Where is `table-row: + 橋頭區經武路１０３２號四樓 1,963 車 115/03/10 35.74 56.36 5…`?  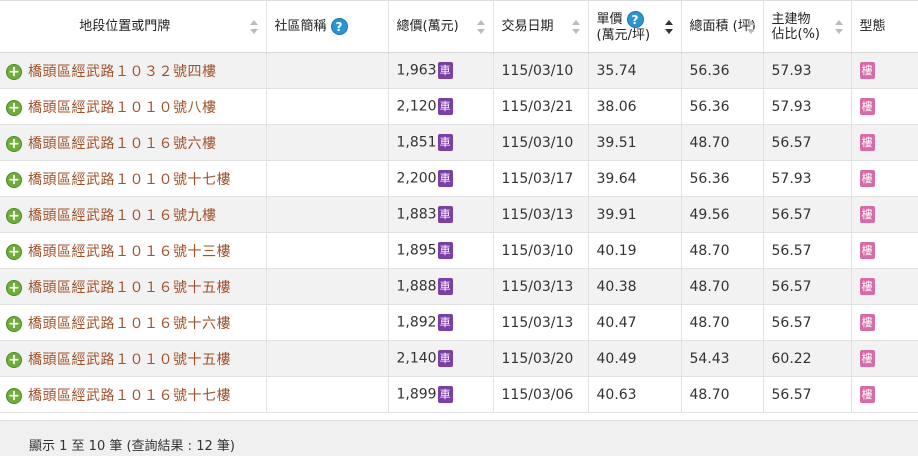
table-row: + 橋頭區經武路１０３２號四樓 1,963 車 115/03/10 35.74 56.36 5… is located at coordinates (459, 70).